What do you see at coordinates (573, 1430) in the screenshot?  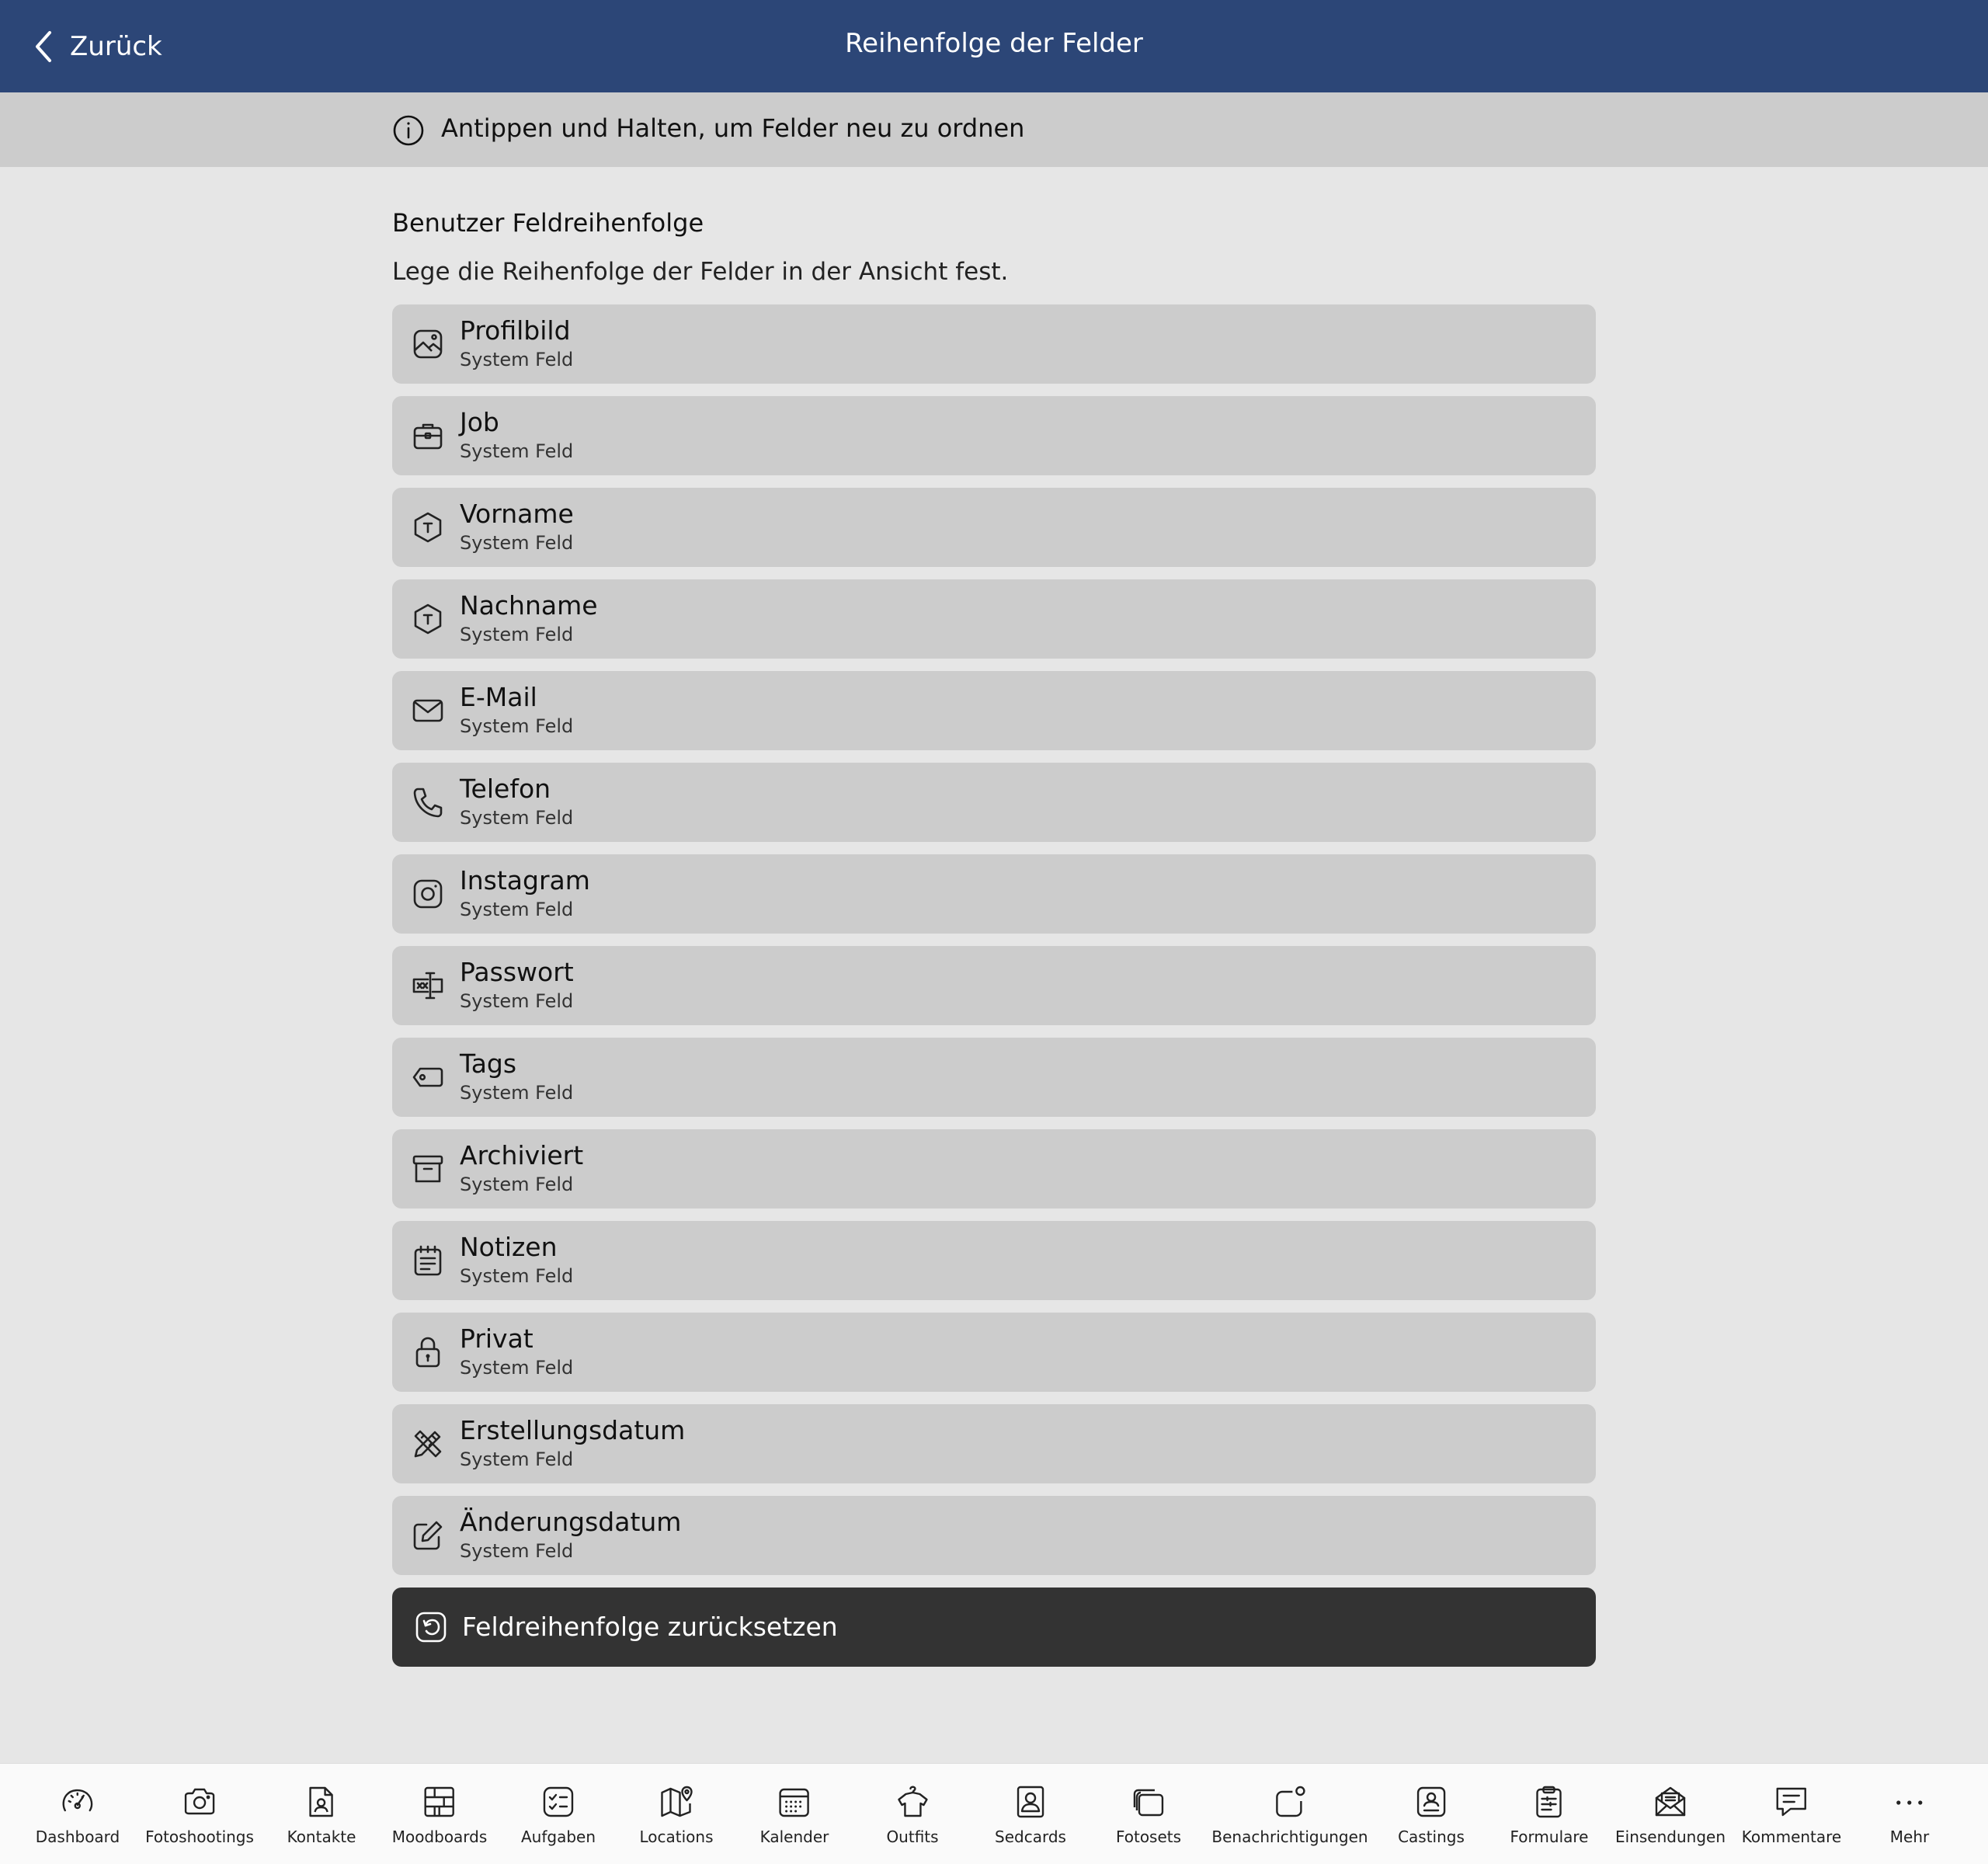 I see `field-label: Erstellungsdatum` at bounding box center [573, 1430].